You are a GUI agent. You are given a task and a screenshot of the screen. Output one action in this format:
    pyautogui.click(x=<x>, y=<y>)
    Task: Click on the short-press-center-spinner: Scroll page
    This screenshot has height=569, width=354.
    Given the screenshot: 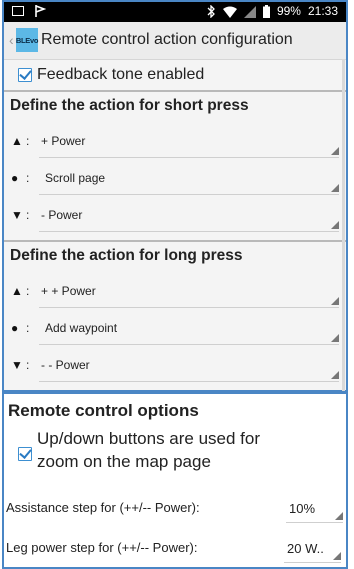 What is the action you would take?
    pyautogui.click(x=189, y=179)
    